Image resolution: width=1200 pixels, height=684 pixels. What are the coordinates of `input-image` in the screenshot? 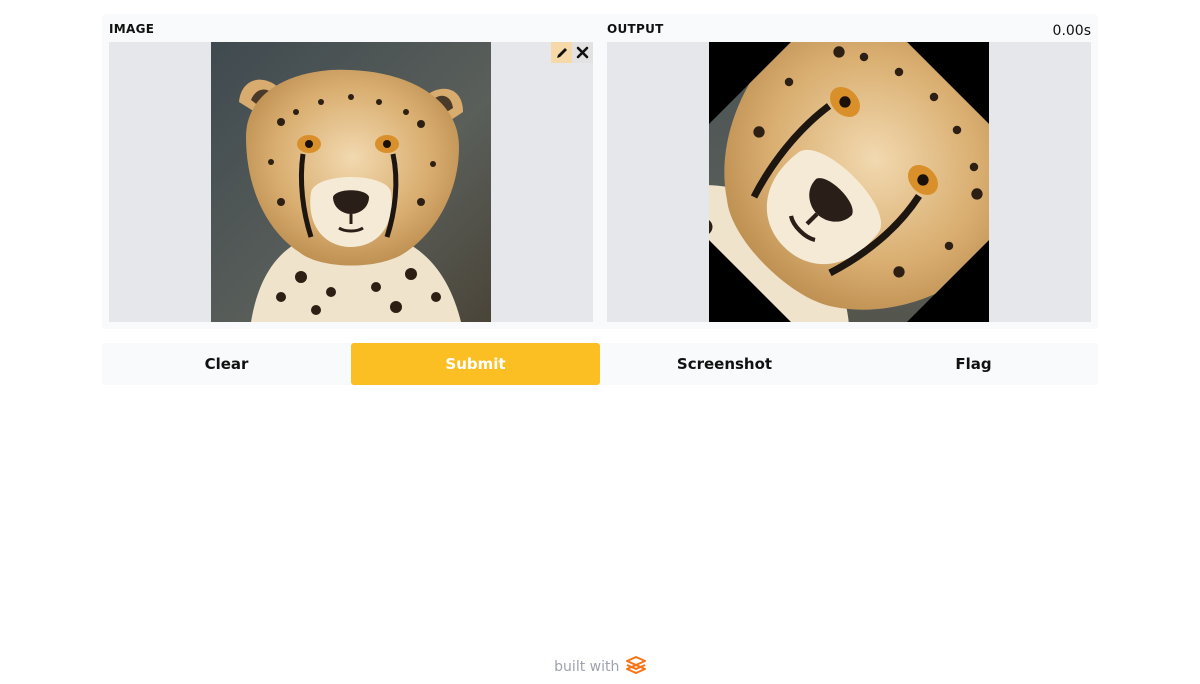 It's located at (351, 182).